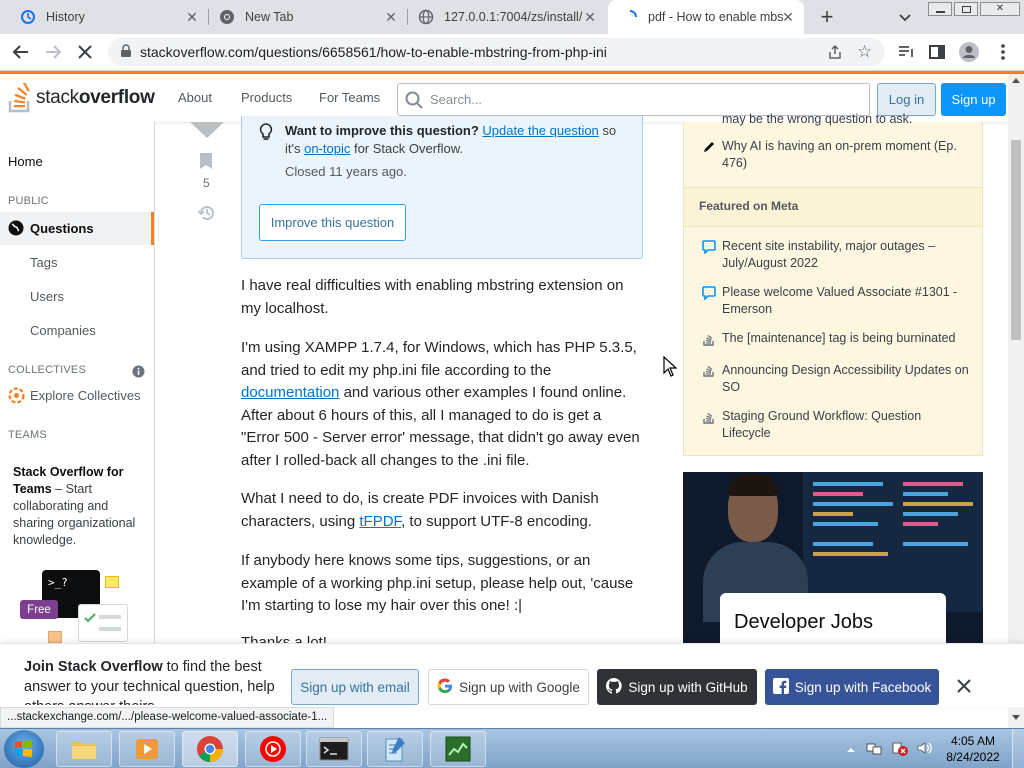  What do you see at coordinates (290, 392) in the screenshot?
I see `documentation-link: documentation` at bounding box center [290, 392].